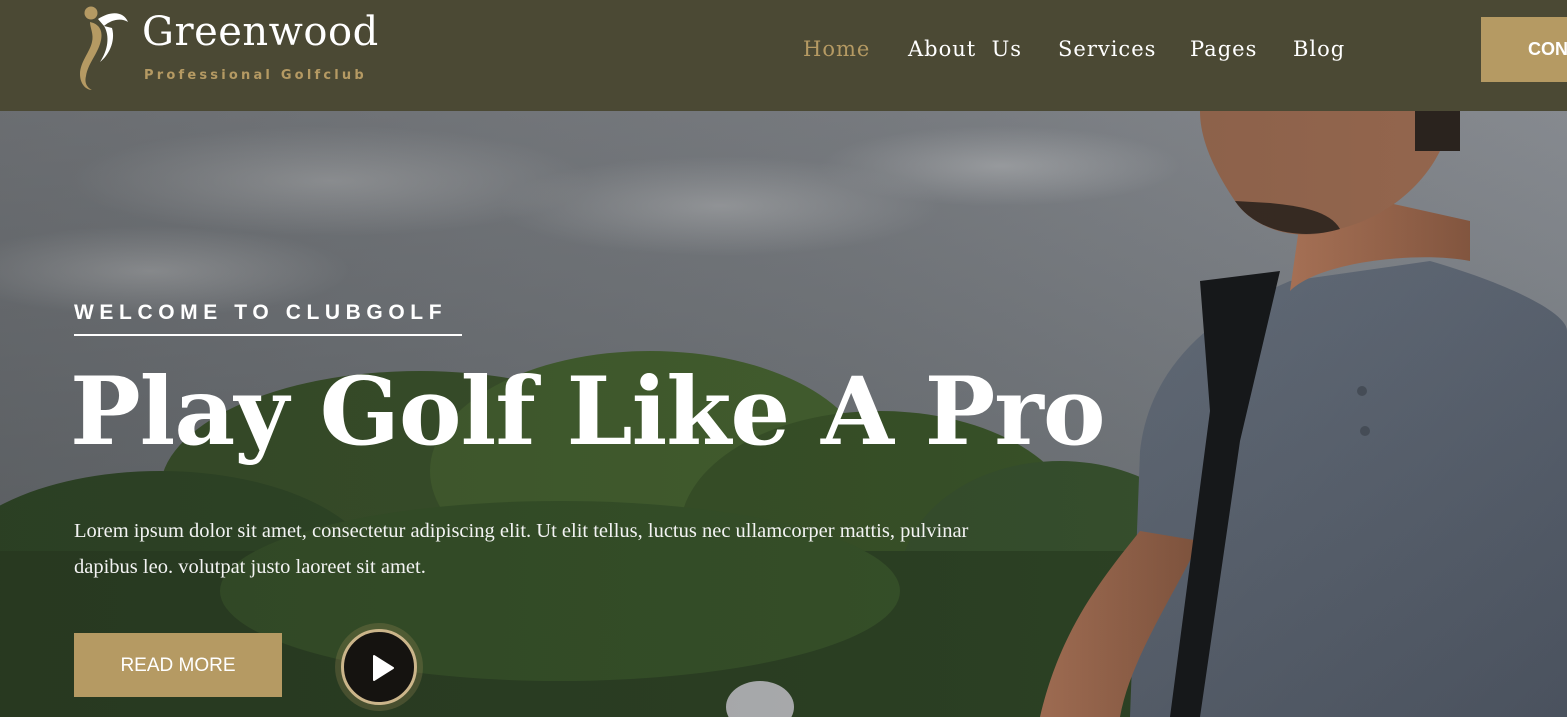 The width and height of the screenshot is (1567, 717). What do you see at coordinates (178, 665) in the screenshot?
I see `read-more-button: READ MORE` at bounding box center [178, 665].